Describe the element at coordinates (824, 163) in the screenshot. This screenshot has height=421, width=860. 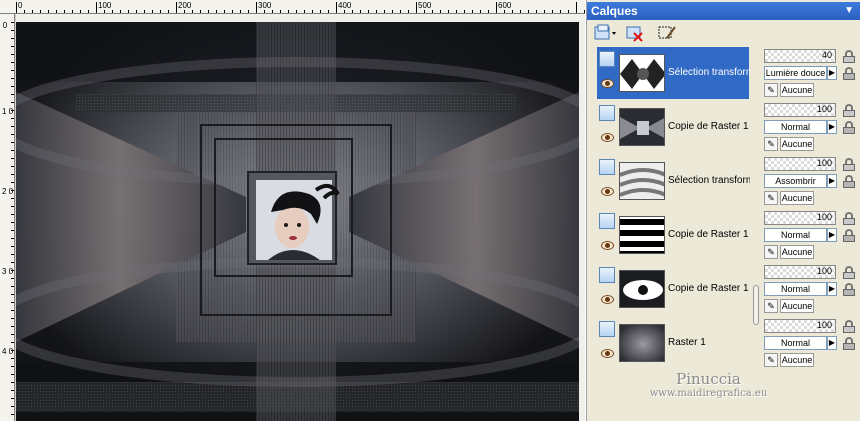
I see `opacity-value: 100` at that location.